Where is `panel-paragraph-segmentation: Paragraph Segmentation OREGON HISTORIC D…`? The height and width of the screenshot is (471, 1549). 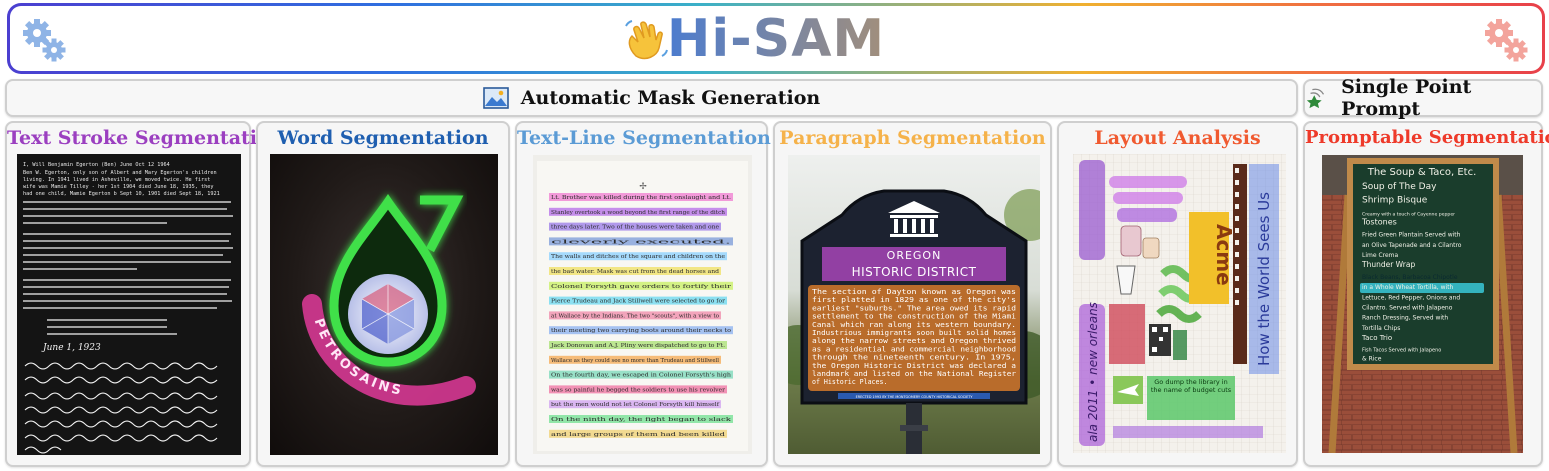 panel-paragraph-segmentation: Paragraph Segmentation OREGON HISTORIC D… is located at coordinates (912, 294).